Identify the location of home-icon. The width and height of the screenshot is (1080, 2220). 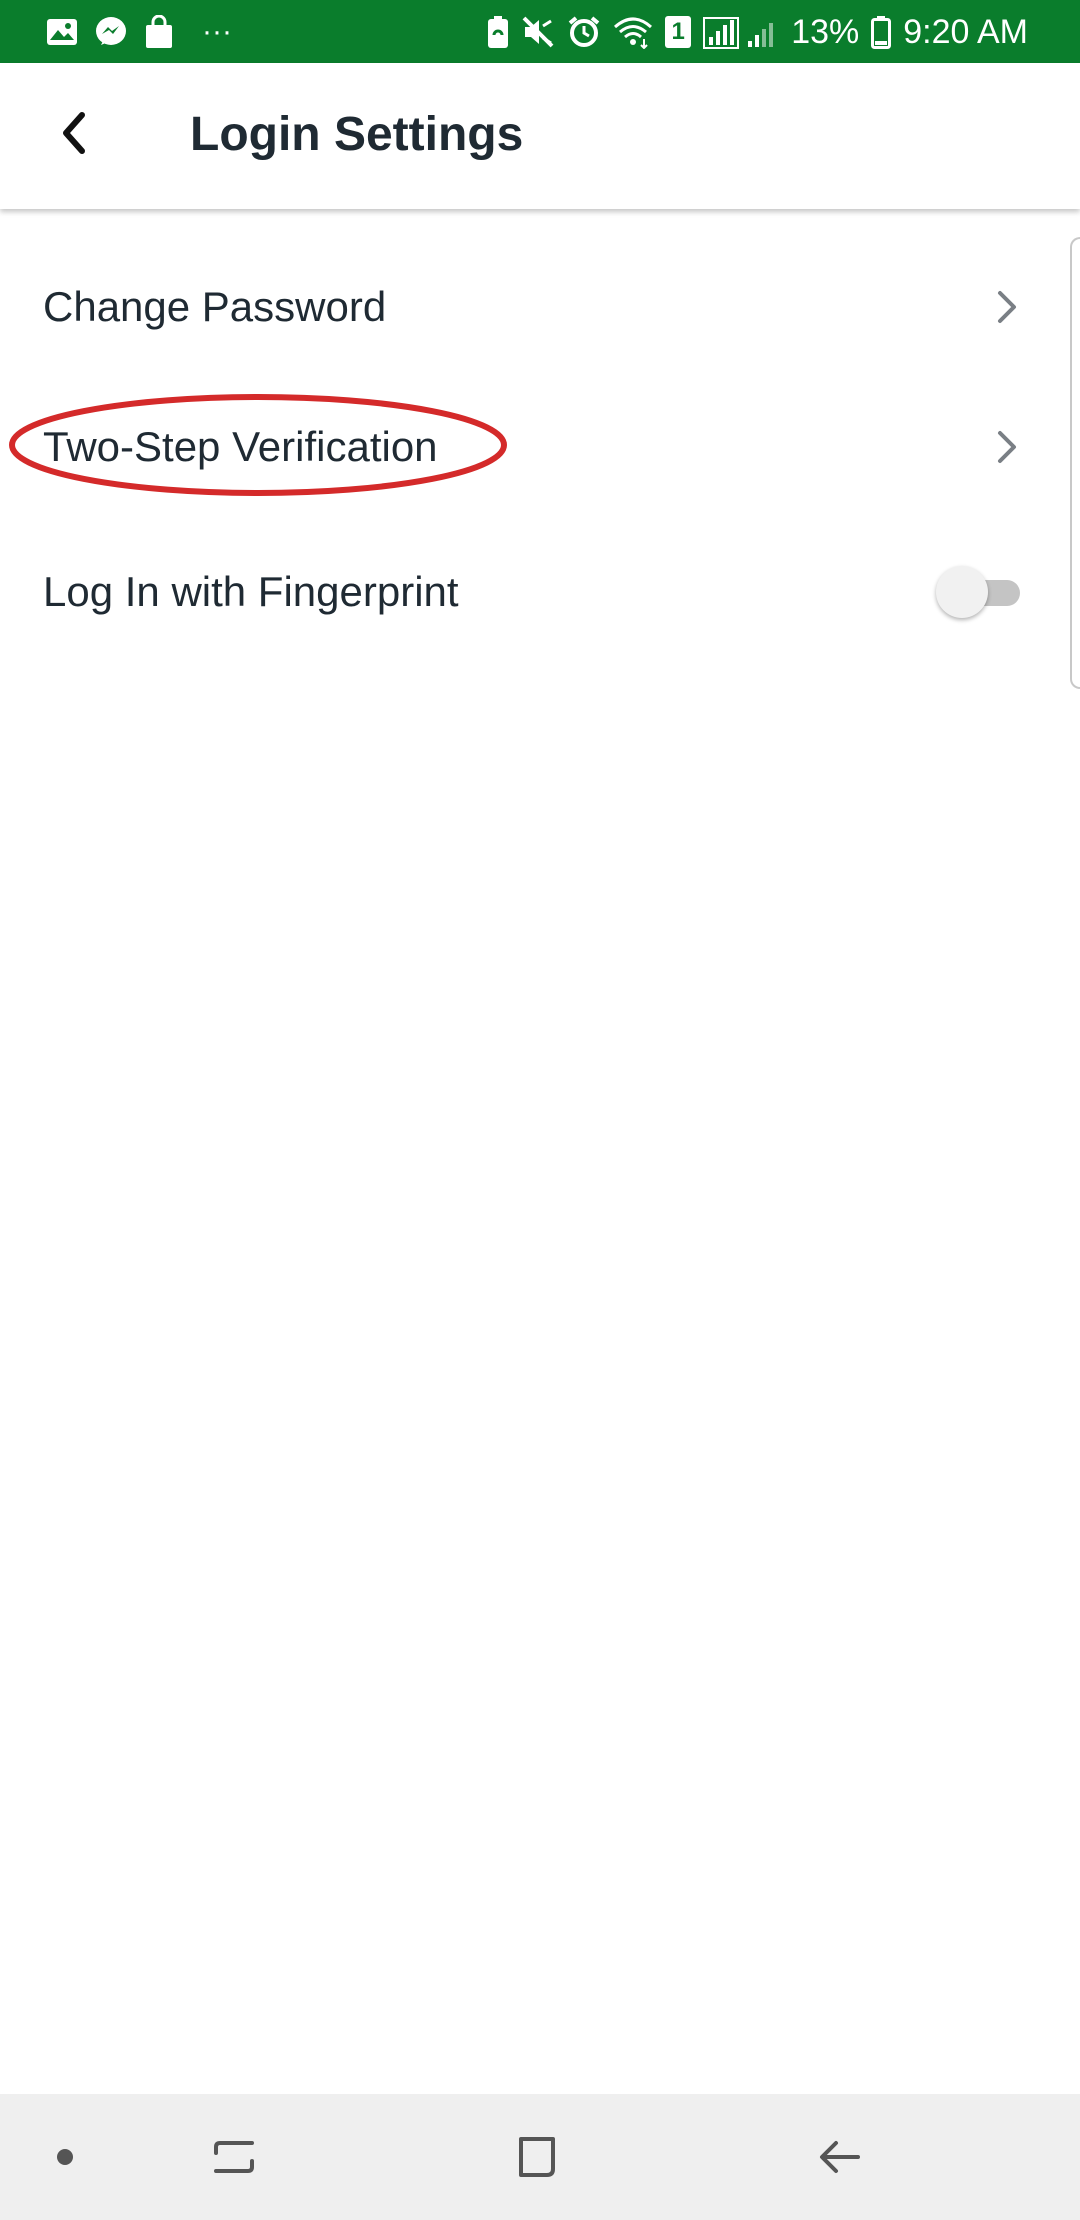
(537, 2157).